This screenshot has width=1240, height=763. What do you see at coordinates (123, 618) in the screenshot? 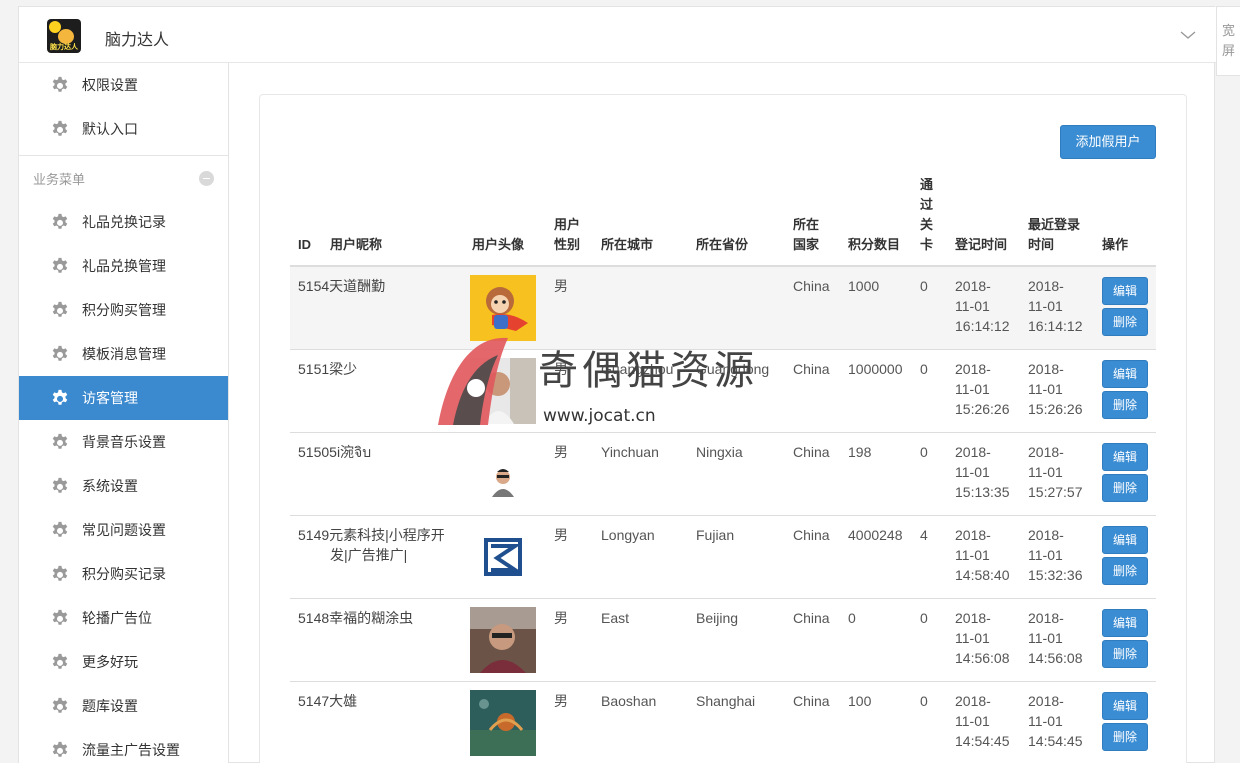
I see `sidebar-item-10: 轮播广告位` at bounding box center [123, 618].